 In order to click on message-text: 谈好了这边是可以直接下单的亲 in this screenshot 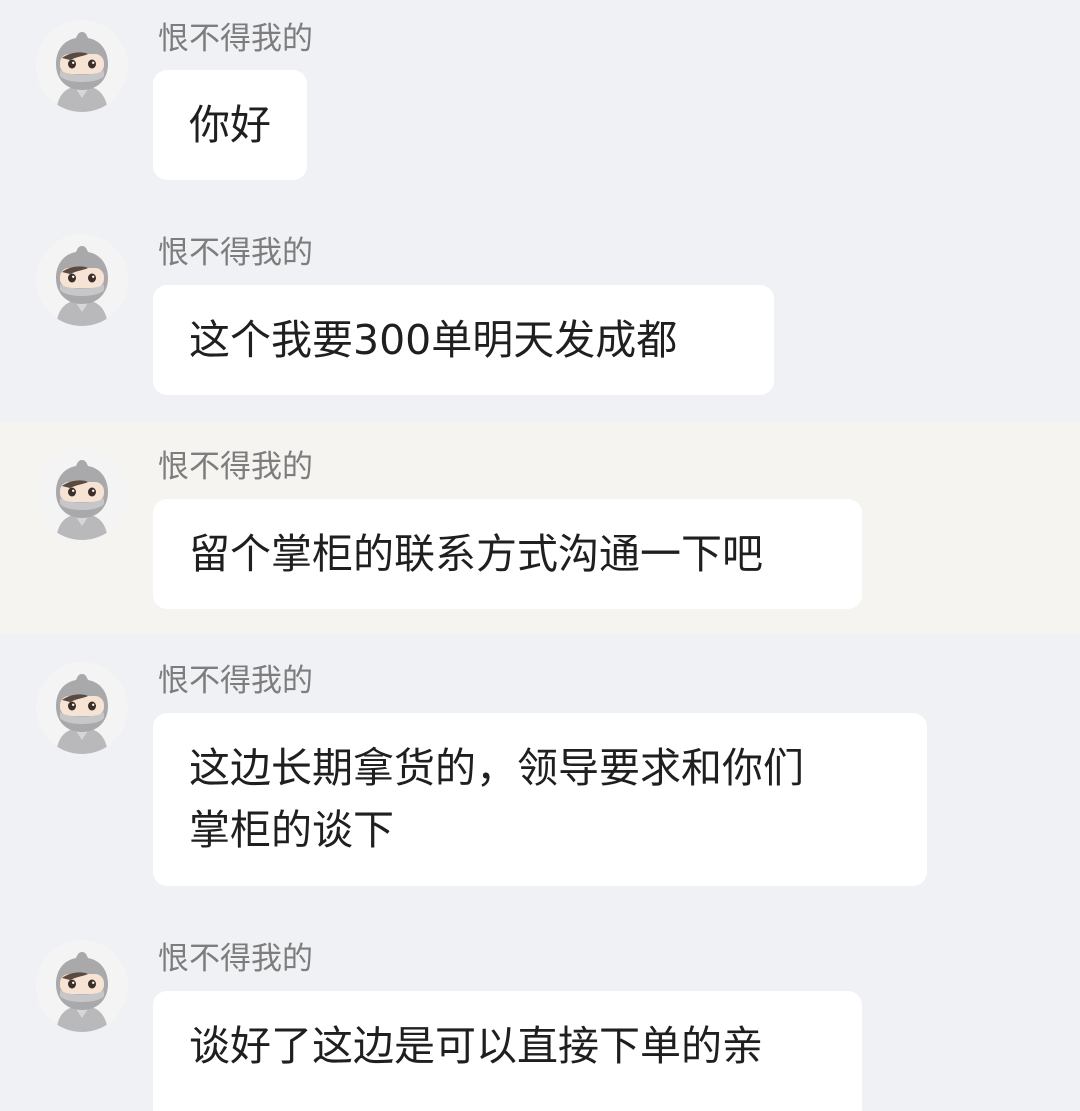, I will do `click(476, 1046)`.